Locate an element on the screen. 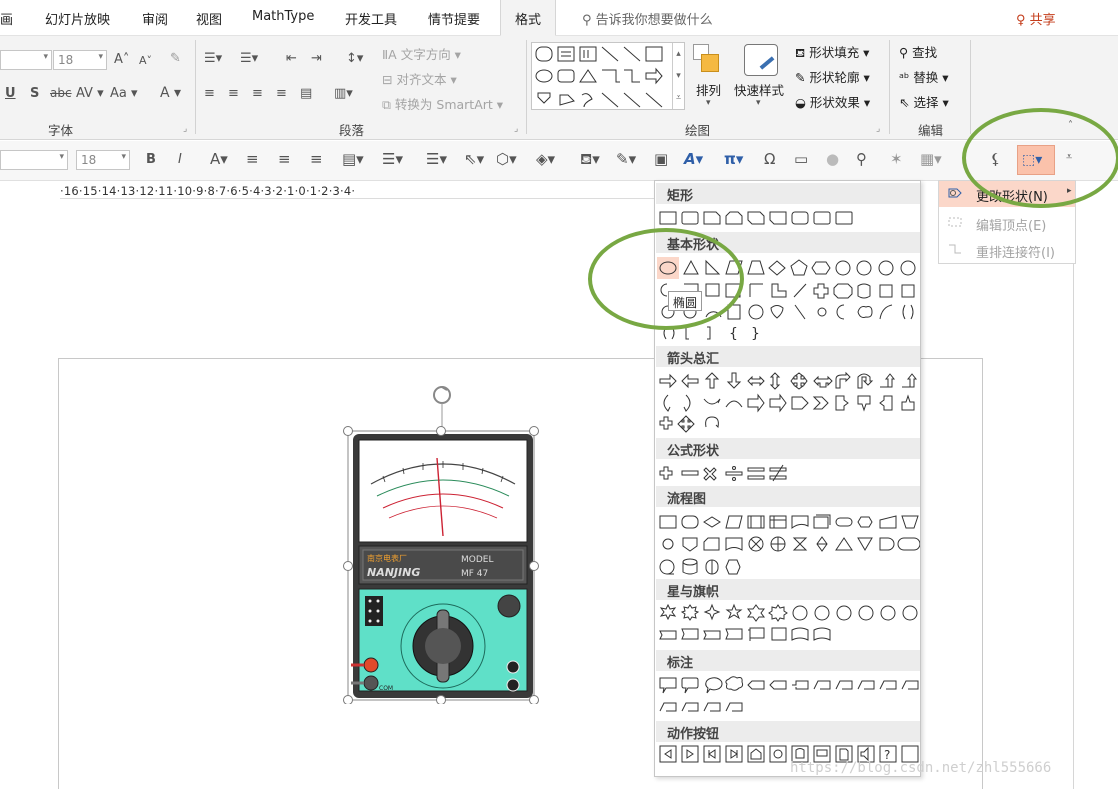 The image size is (1118, 789). quick-styles-icon is located at coordinates (761, 60).